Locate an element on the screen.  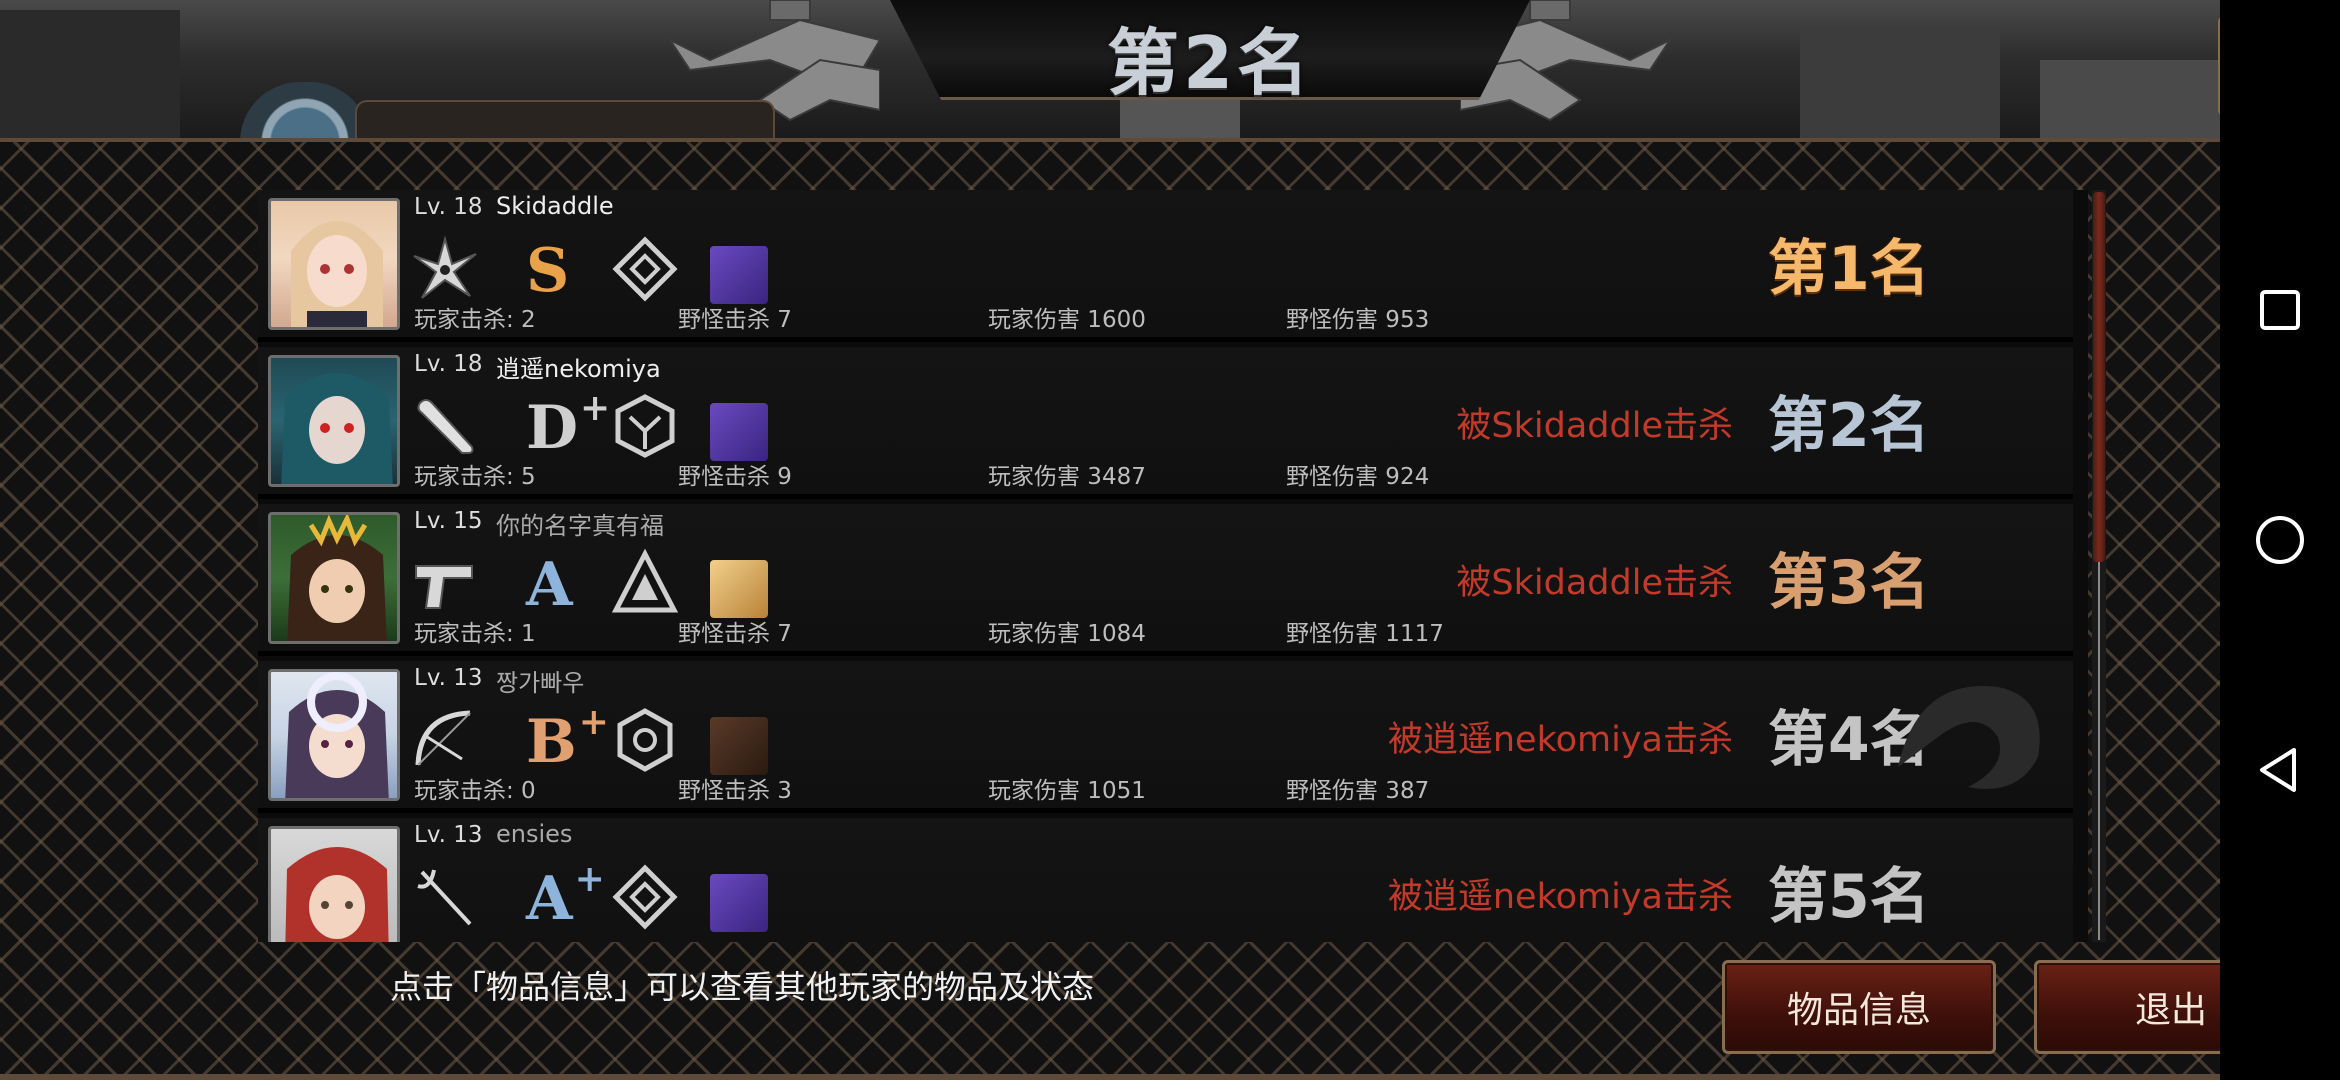
rank-label: 第1名 is located at coordinates (1849, 269).